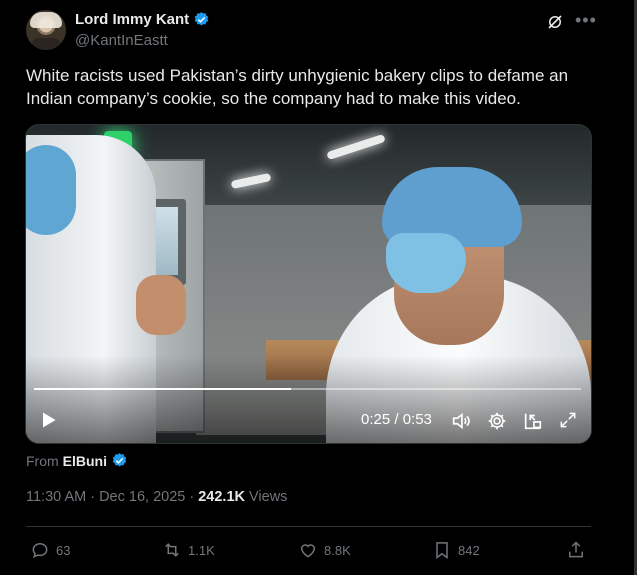 This screenshot has width=637, height=575. What do you see at coordinates (50, 550) in the screenshot?
I see `reply-button: 63` at bounding box center [50, 550].